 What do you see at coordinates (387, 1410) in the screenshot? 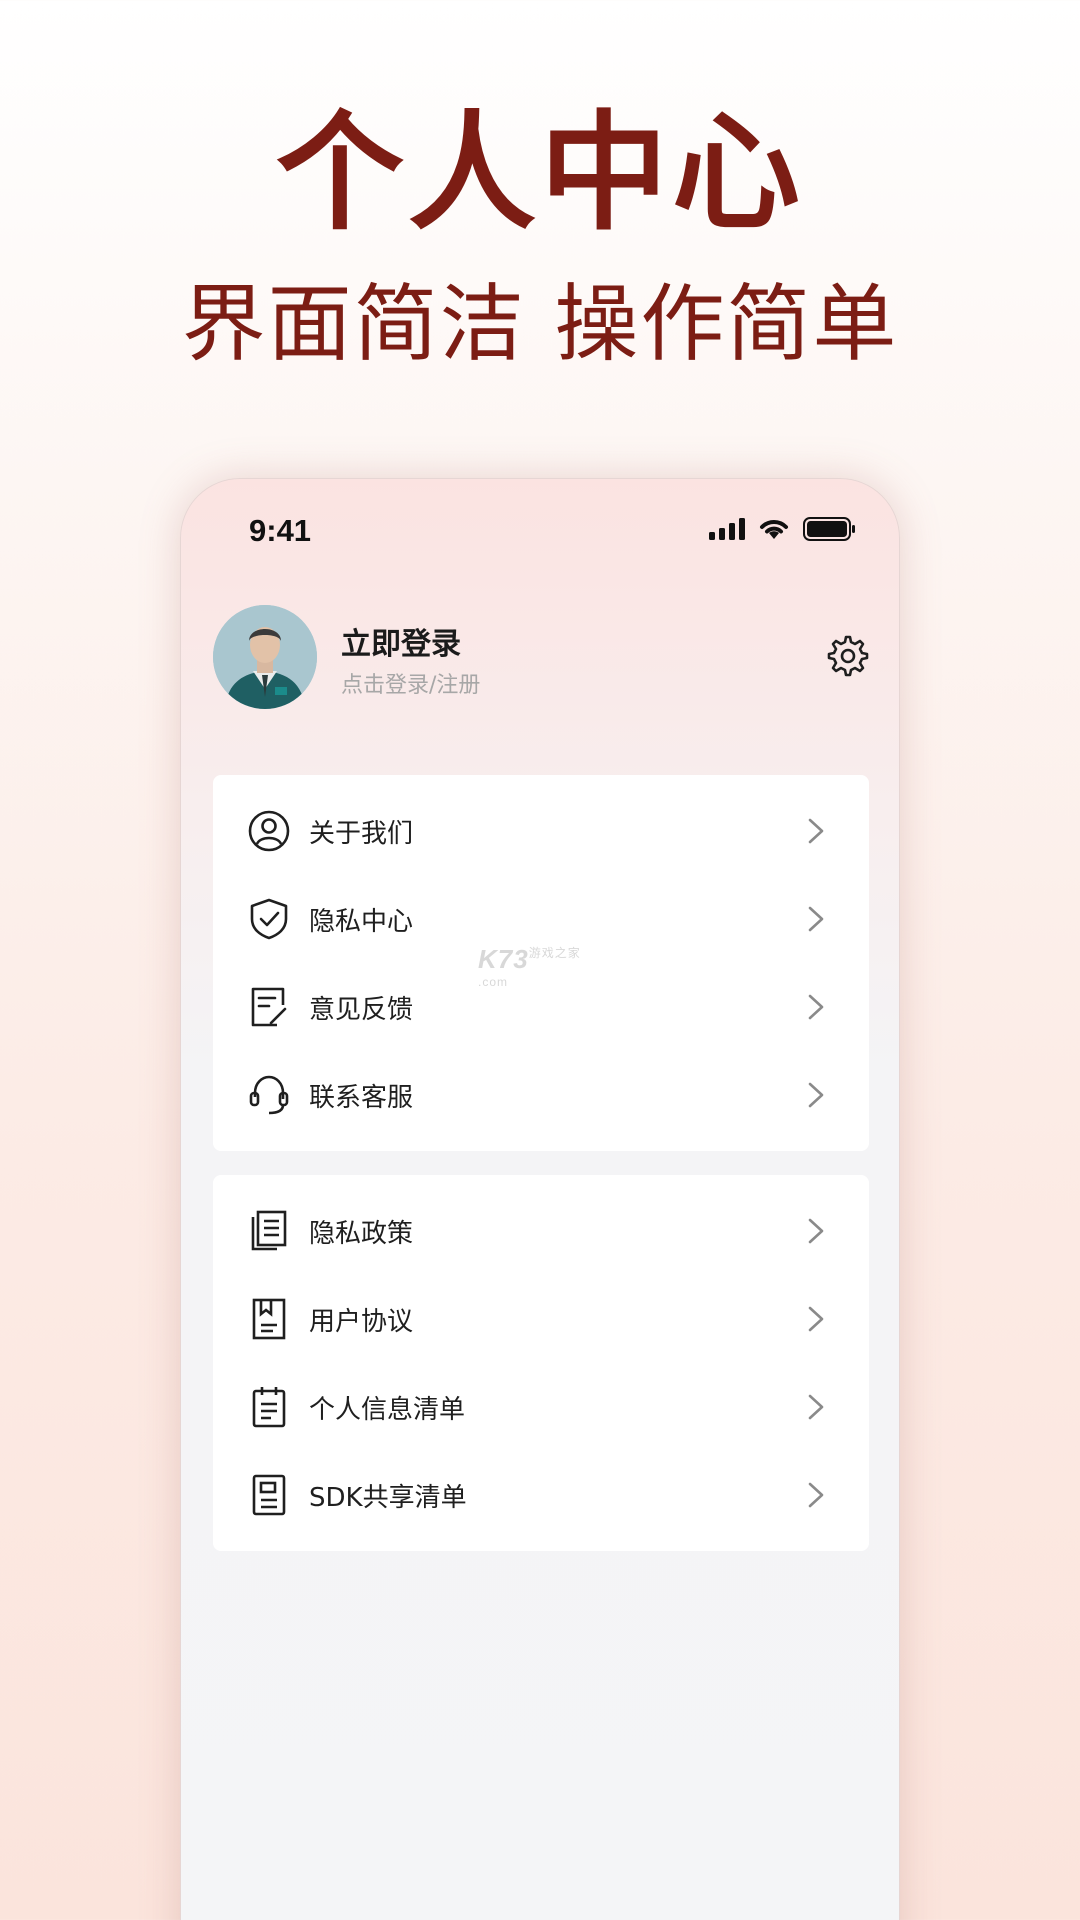
I see `menu-item-label: 个人信息清单` at bounding box center [387, 1410].